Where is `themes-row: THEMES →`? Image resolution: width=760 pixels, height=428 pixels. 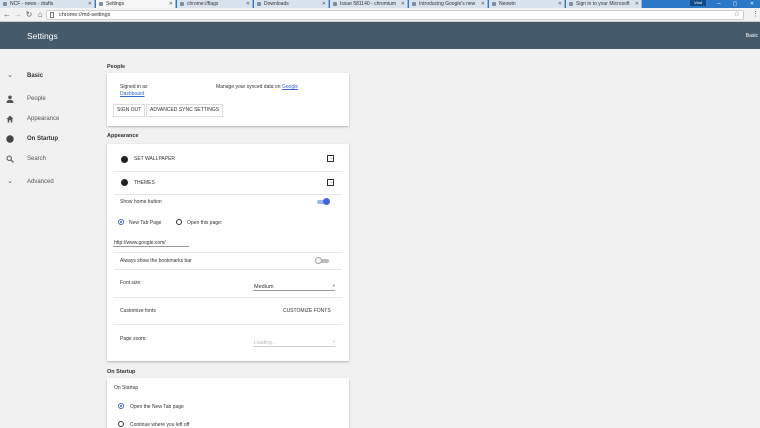
themes-row: THEMES → is located at coordinates (228, 182).